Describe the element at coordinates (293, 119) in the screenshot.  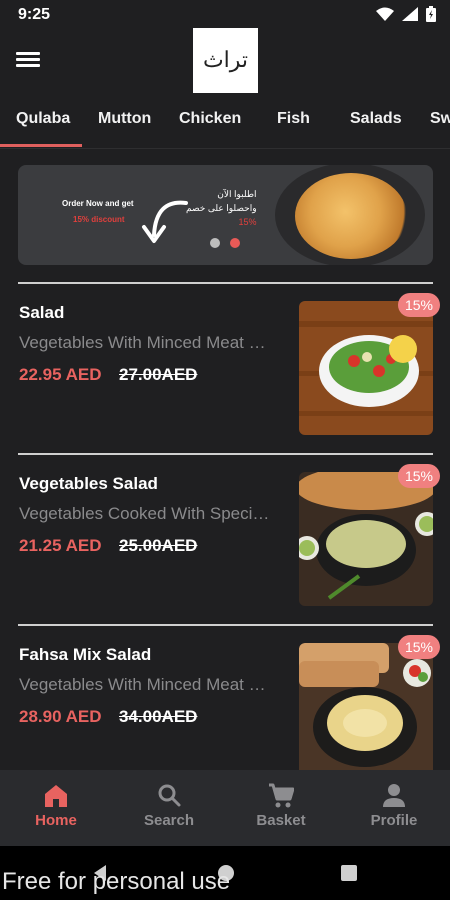
I see `tab-fish: Fish` at that location.